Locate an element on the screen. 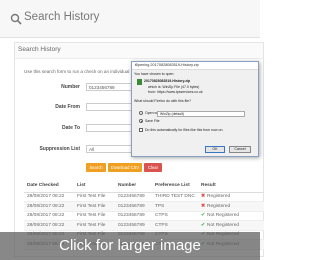  dialog-title-bar: Opening 20170828083519-History.zip × is located at coordinates (195, 66).